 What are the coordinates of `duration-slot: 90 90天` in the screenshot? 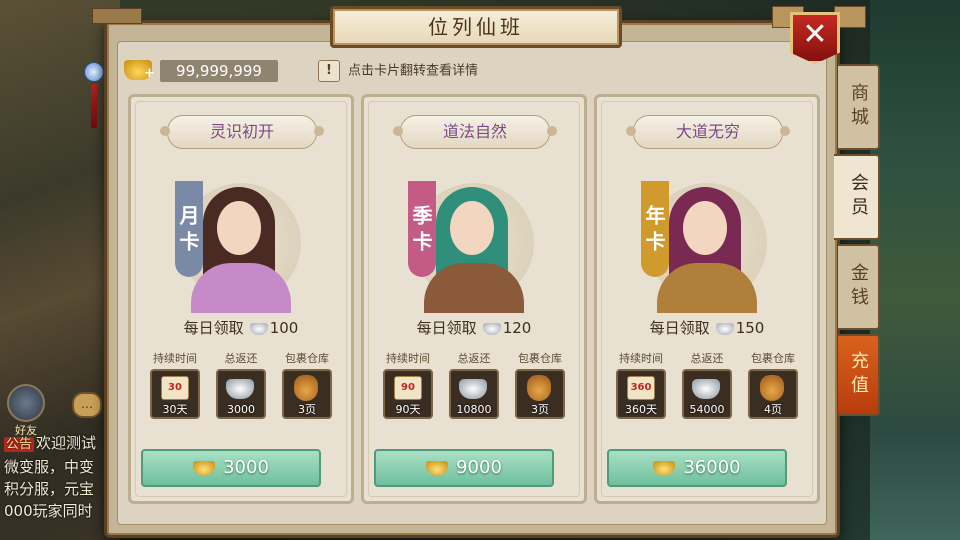 It's located at (408, 394).